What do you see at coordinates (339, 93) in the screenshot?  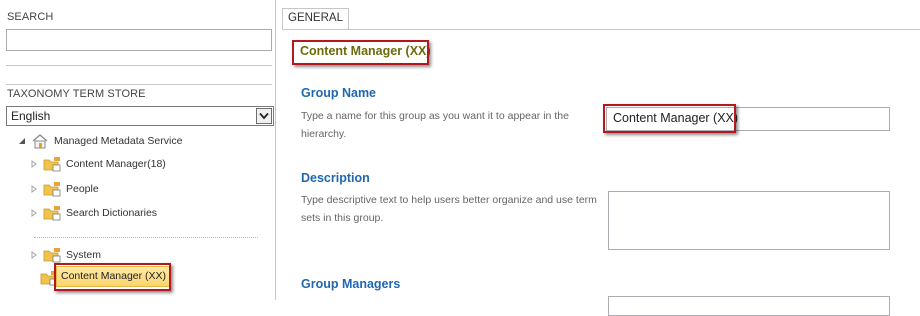 I see `group-name-heading: Group Name` at bounding box center [339, 93].